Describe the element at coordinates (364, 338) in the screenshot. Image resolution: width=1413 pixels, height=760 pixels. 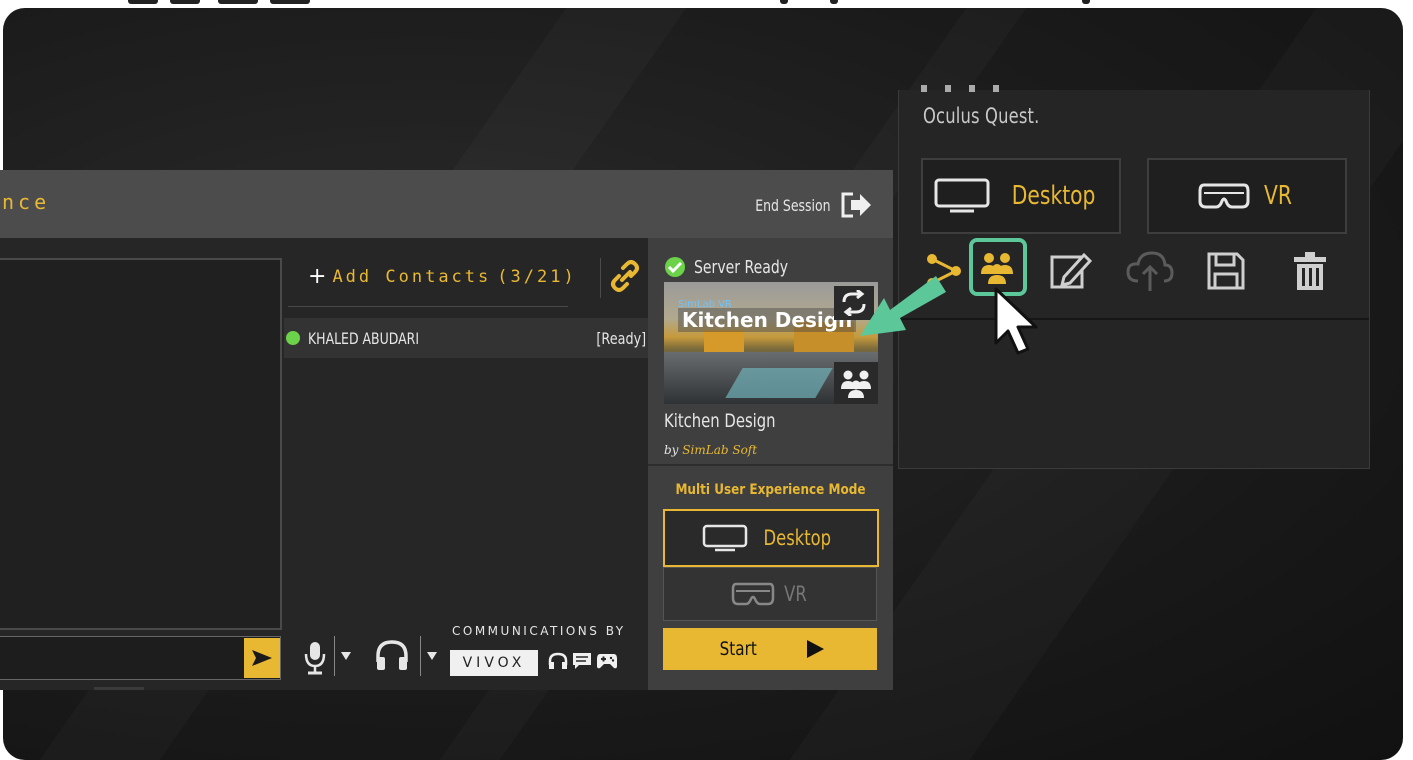
I see `contact-name: KHALED ABUDARI` at that location.